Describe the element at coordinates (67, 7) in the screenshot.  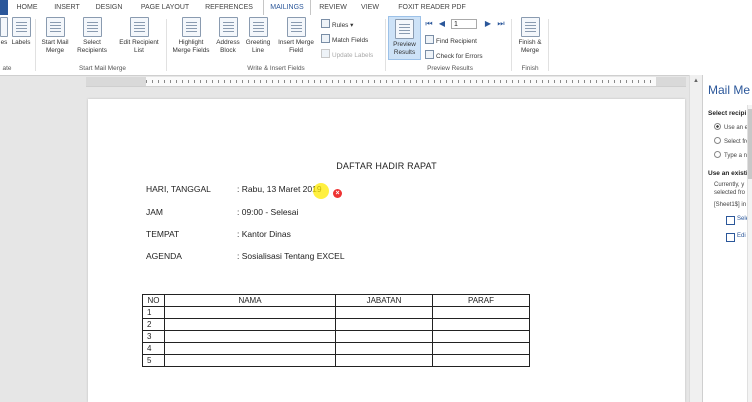
I see `tab-insert: INSERT` at that location.